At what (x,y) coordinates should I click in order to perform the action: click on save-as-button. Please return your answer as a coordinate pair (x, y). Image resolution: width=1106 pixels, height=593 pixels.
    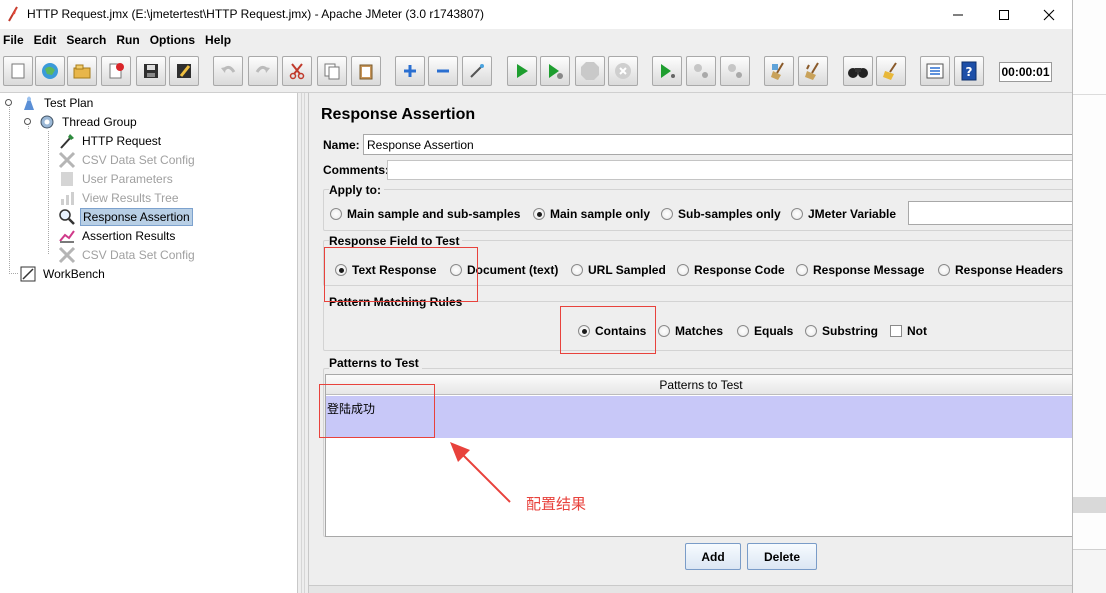
    Looking at the image, I should click on (184, 71).